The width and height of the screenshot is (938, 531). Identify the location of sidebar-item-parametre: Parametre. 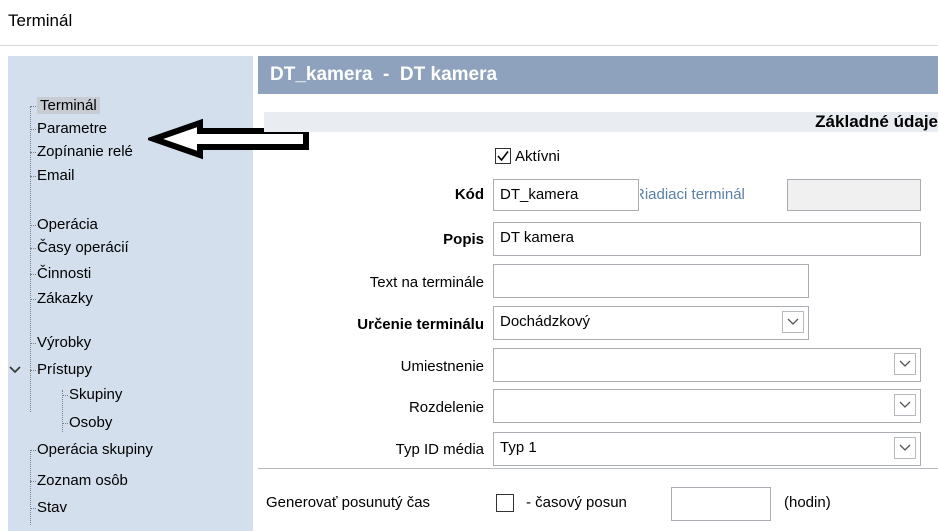
(68, 129).